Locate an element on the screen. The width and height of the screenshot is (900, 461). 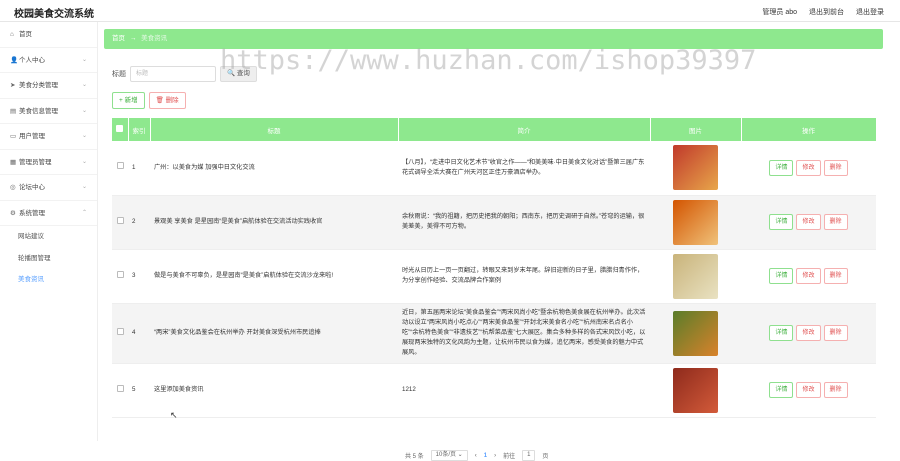
sidebar-subitem-suggestions: 网站建议 is located at coordinates (48, 237).